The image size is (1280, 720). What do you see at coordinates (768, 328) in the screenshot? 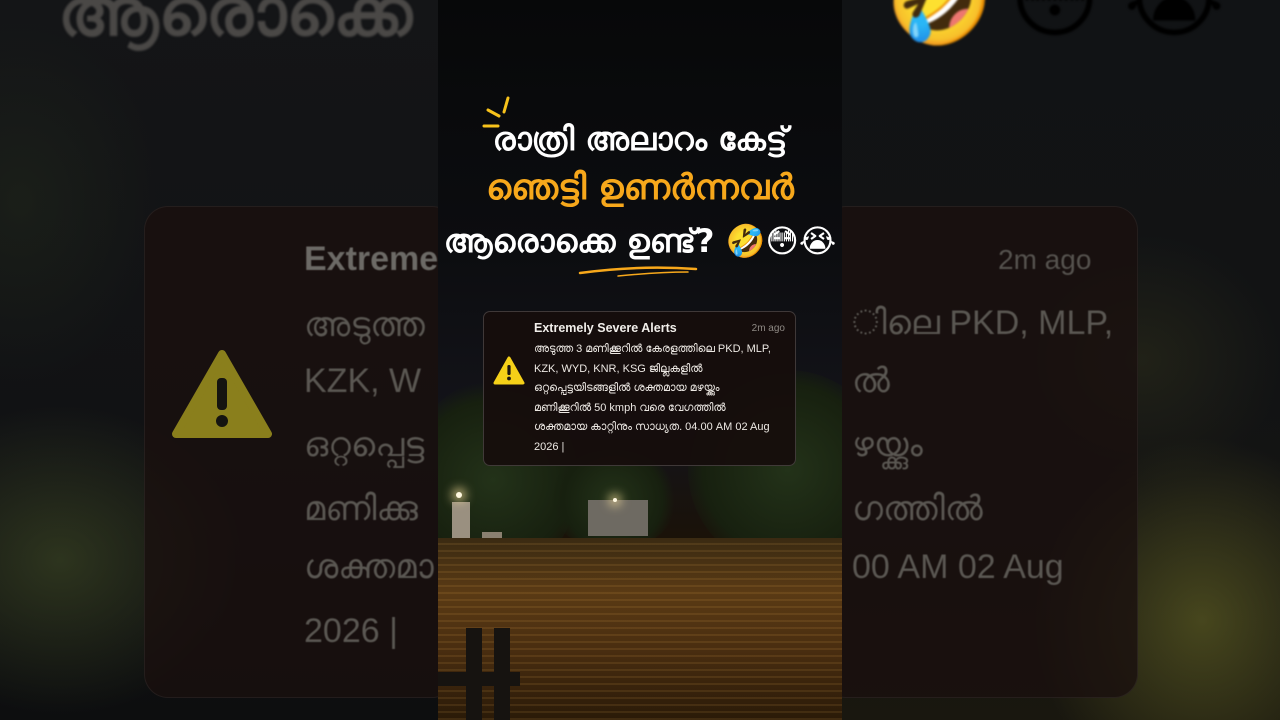
I see `alert-timestamp: 2m ago` at bounding box center [768, 328].